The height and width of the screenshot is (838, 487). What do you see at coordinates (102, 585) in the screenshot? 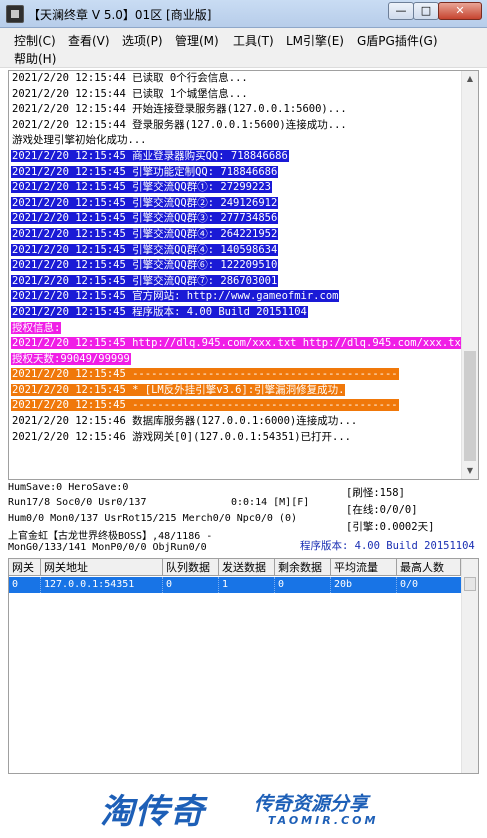
I see `cell-gateway-address: 127.0.0.1:54351` at bounding box center [102, 585].